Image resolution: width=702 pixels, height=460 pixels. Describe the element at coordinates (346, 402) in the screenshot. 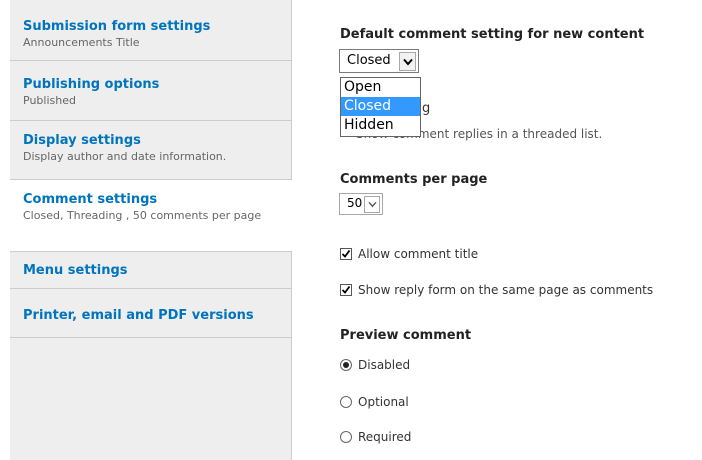

I see `preview-optional-radio` at that location.